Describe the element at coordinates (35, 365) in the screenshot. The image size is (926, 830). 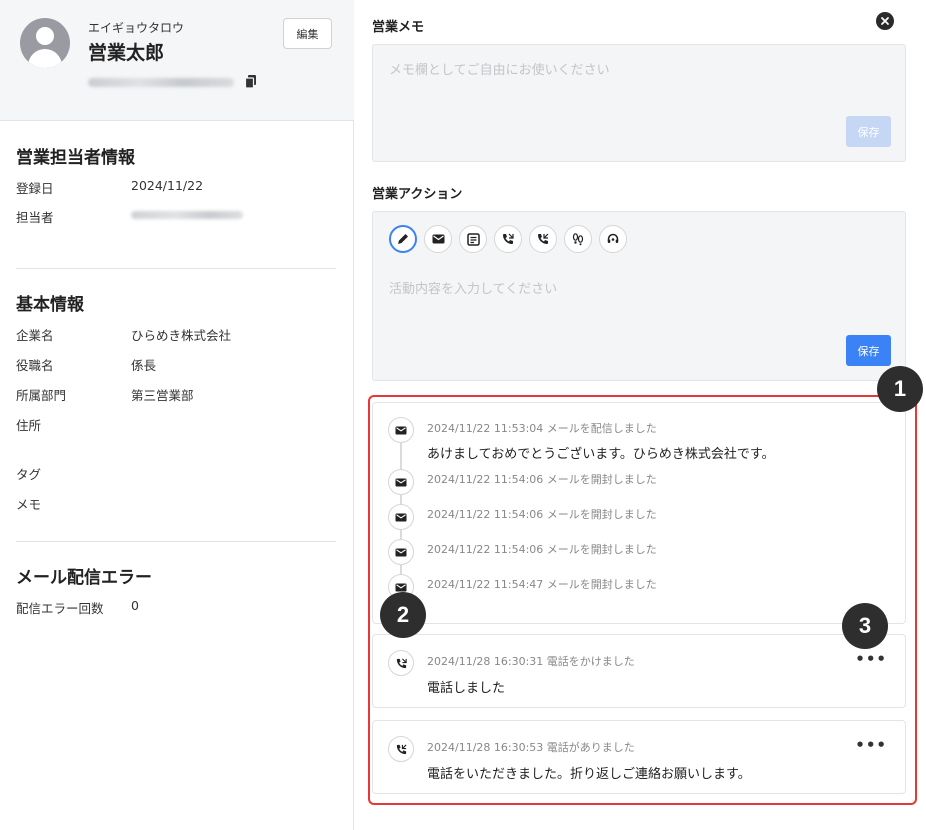
I see `position-label: 役職名` at that location.